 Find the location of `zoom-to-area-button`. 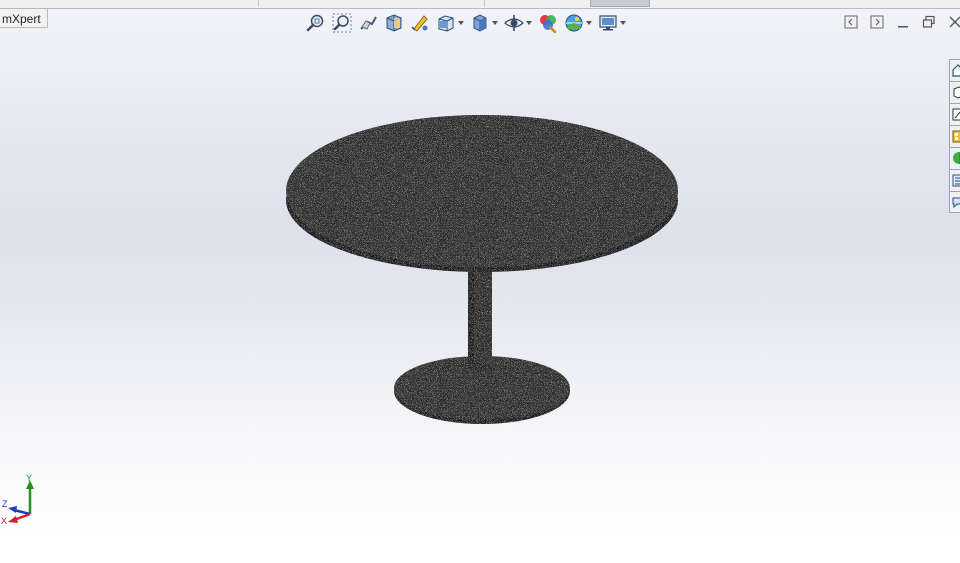

zoom-to-area-button is located at coordinates (342, 23).